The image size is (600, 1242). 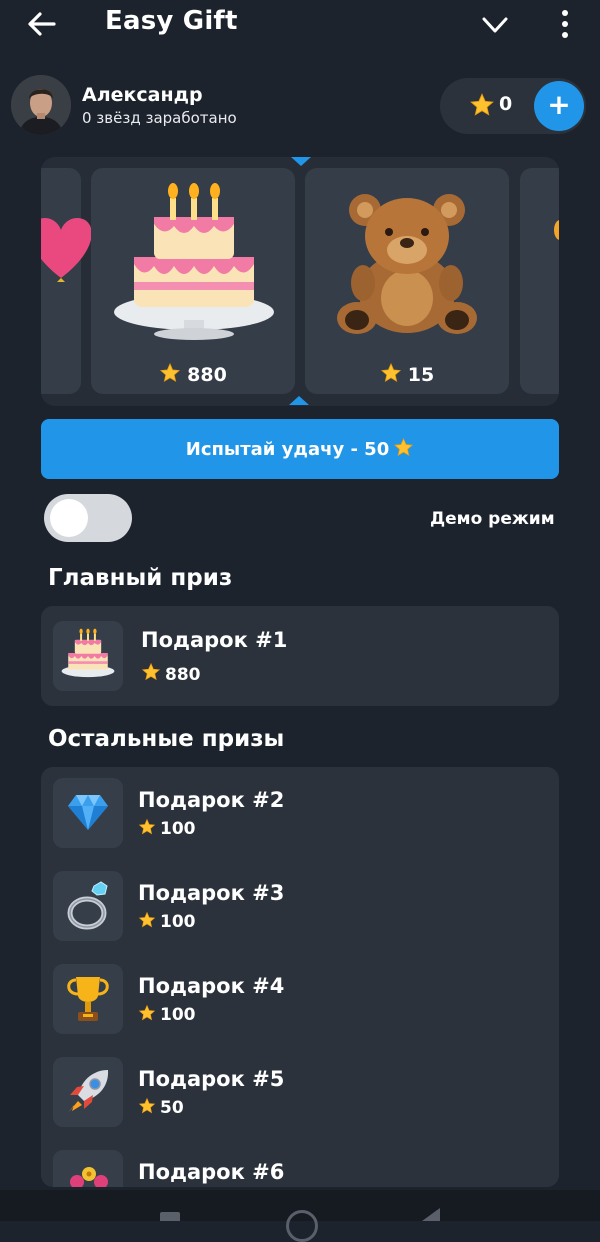 I want to click on user-name: Александр, so click(x=142, y=95).